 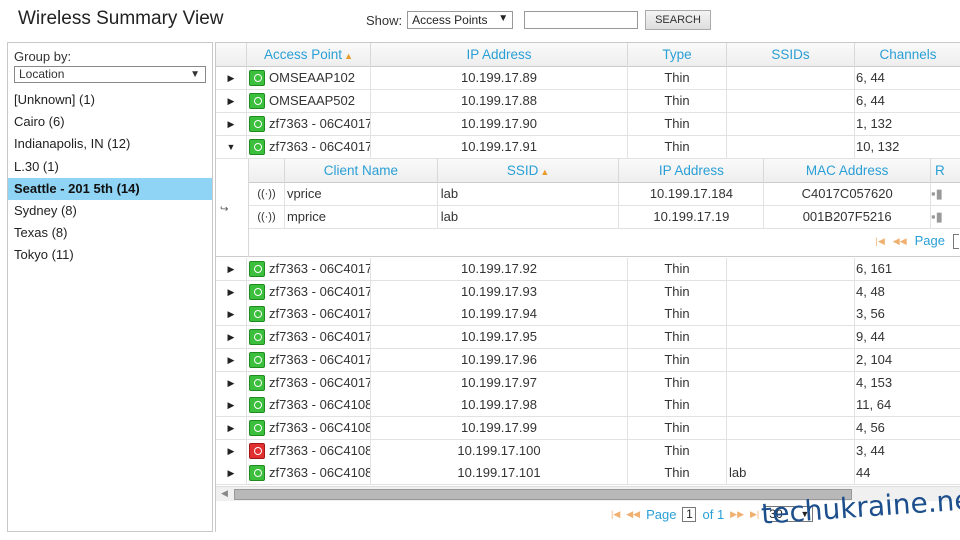 I want to click on channels-cell: 3, 44, so click(x=870, y=450).